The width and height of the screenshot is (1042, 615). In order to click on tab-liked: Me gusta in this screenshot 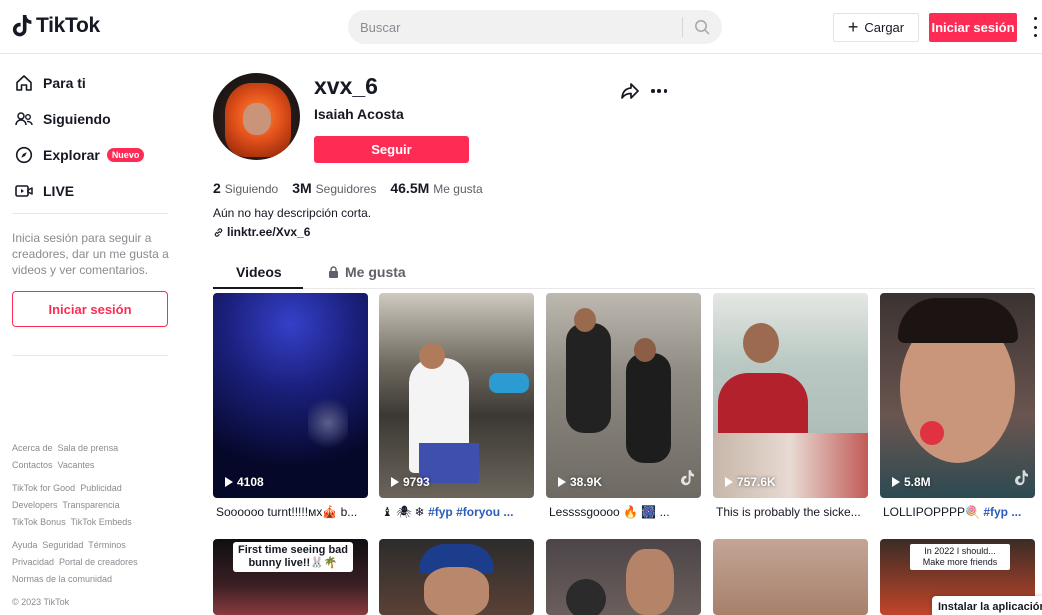, I will do `click(367, 272)`.